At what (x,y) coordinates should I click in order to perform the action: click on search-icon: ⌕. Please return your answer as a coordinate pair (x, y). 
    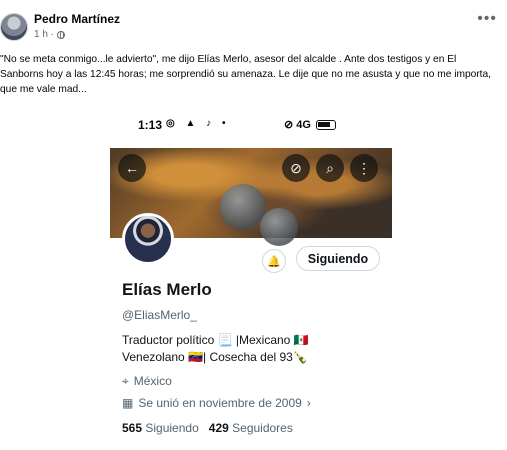
    Looking at the image, I should click on (330, 168).